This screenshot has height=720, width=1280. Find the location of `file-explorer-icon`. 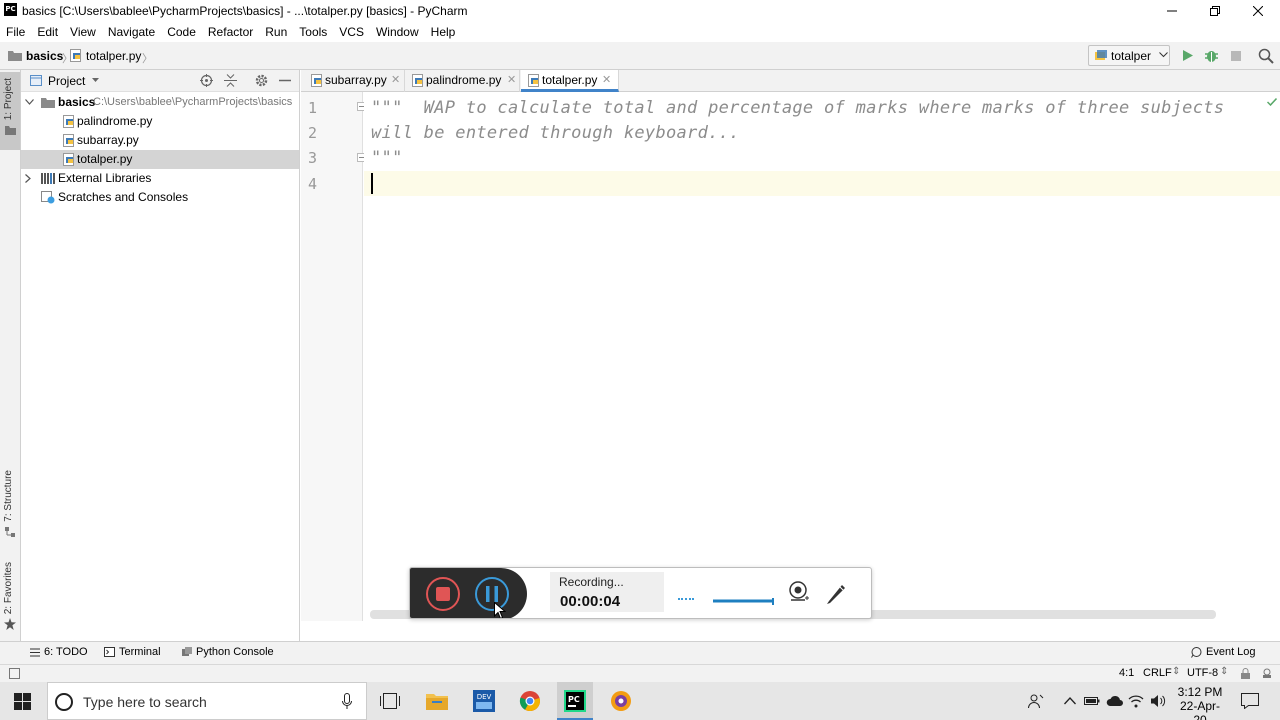

file-explorer-icon is located at coordinates (437, 701).